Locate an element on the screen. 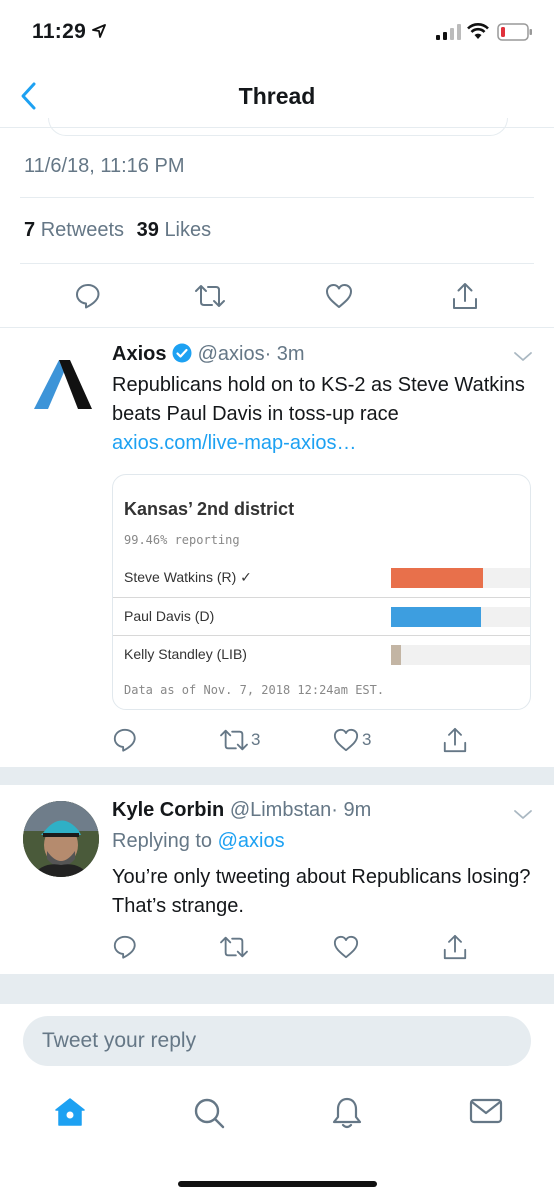 Image resolution: width=554 pixels, height=1200 pixels. like-count: 3 is located at coordinates (367, 739).